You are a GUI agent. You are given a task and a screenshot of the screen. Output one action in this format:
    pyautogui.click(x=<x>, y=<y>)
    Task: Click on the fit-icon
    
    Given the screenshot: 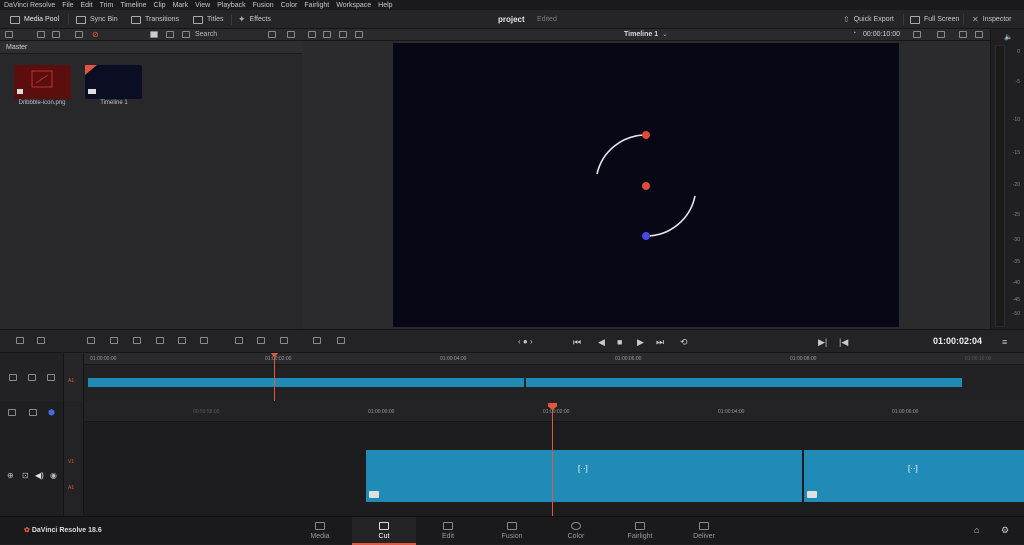 What is the action you would take?
    pyautogui.click(x=261, y=340)
    